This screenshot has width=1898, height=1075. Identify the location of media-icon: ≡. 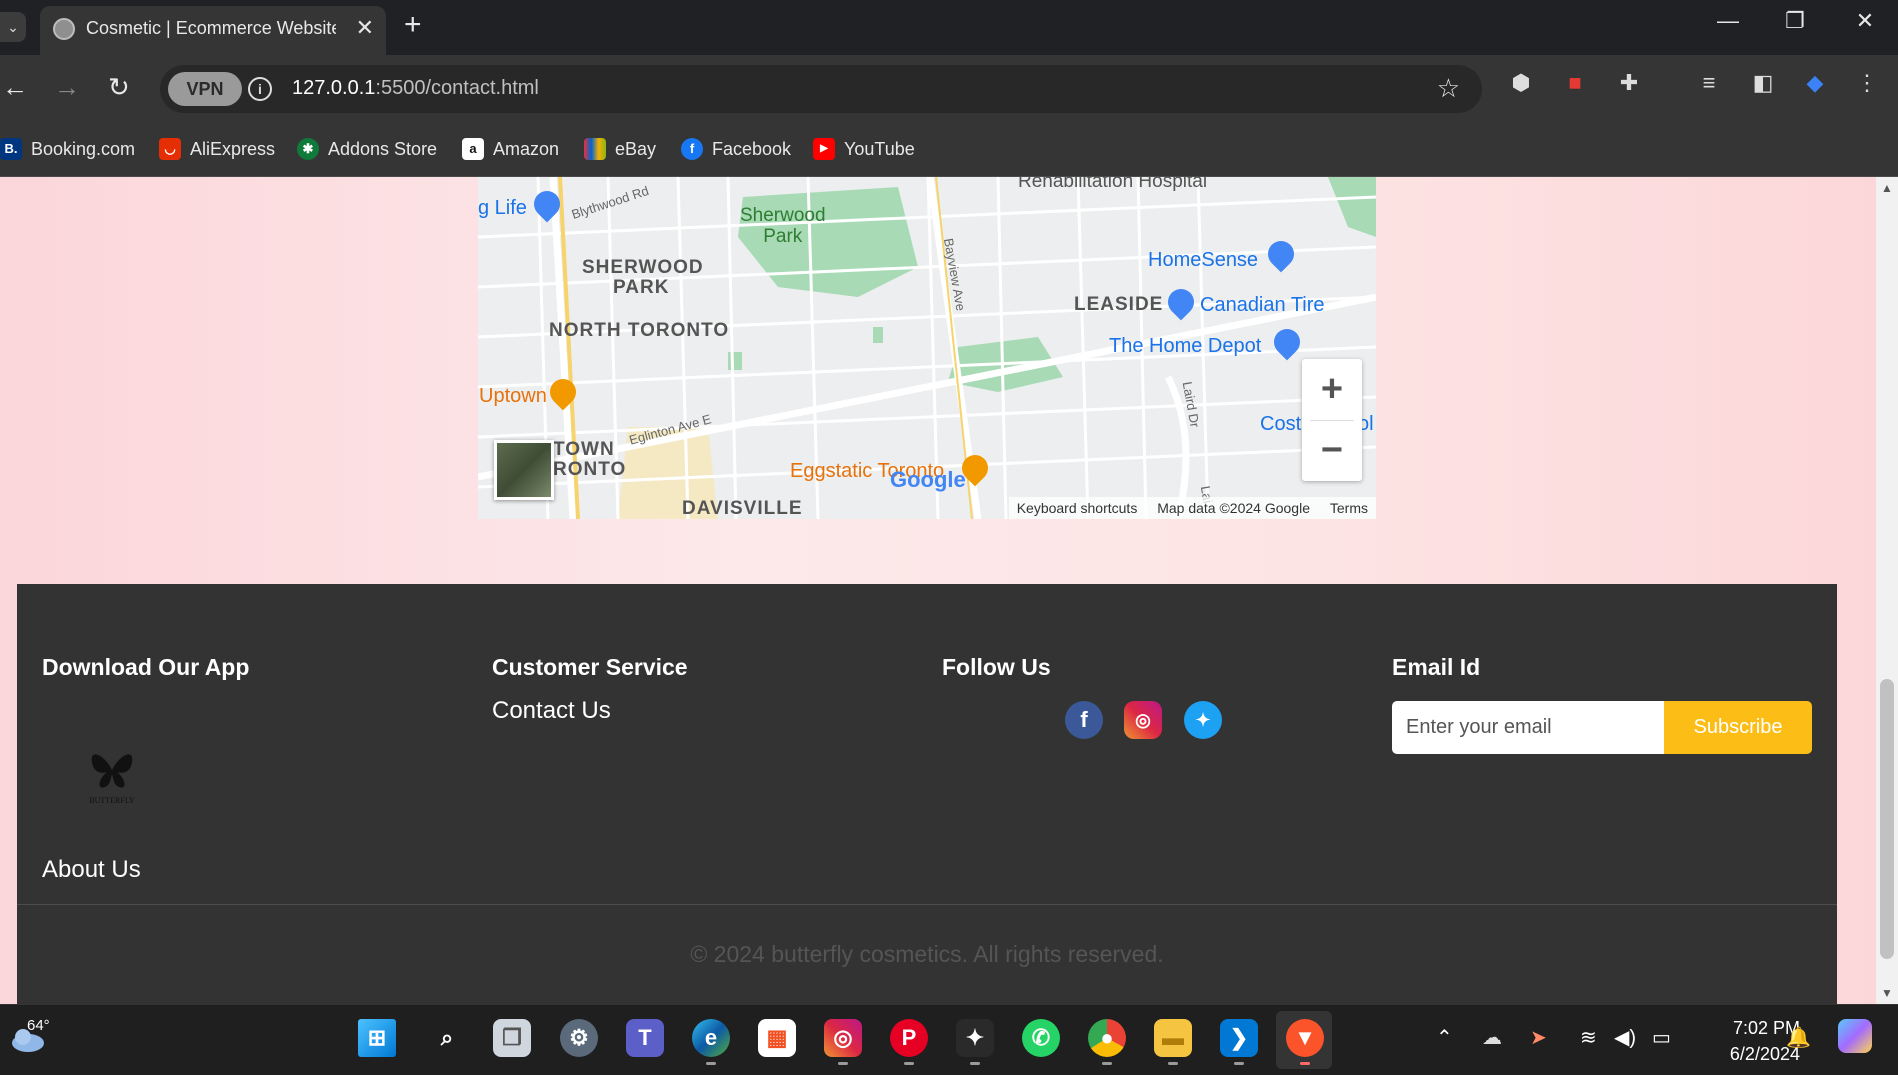
(1709, 83).